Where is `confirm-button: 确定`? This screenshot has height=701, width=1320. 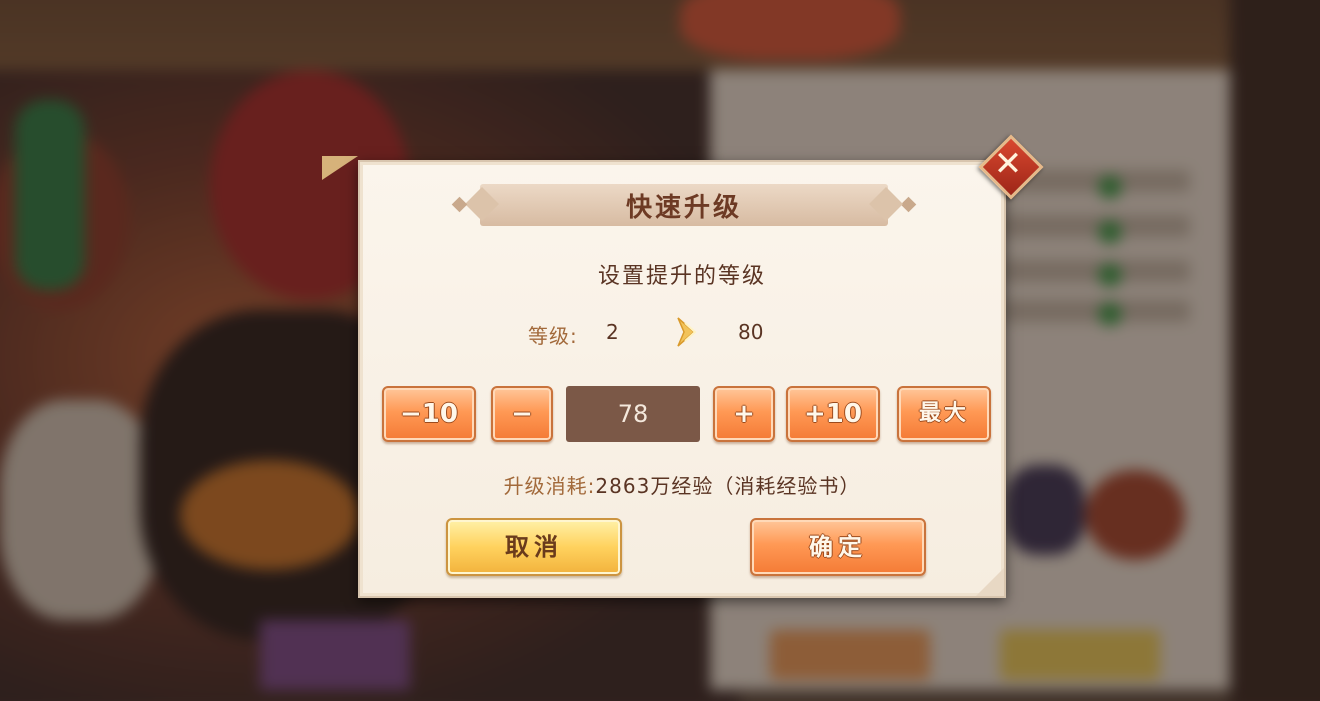 confirm-button: 确定 is located at coordinates (838, 547).